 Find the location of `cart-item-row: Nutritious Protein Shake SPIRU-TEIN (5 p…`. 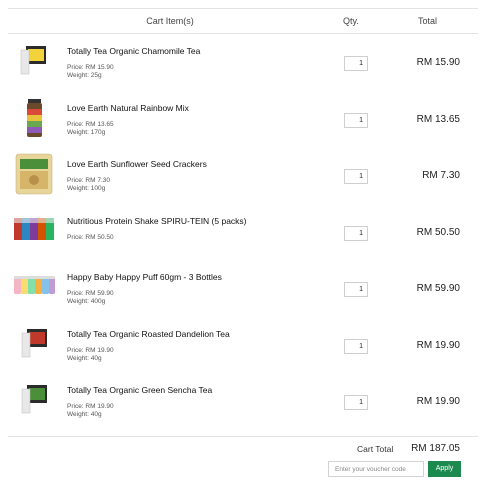

cart-item-row: Nutritious Protein Shake SPIRU-TEIN (5 p… is located at coordinates (243, 234).